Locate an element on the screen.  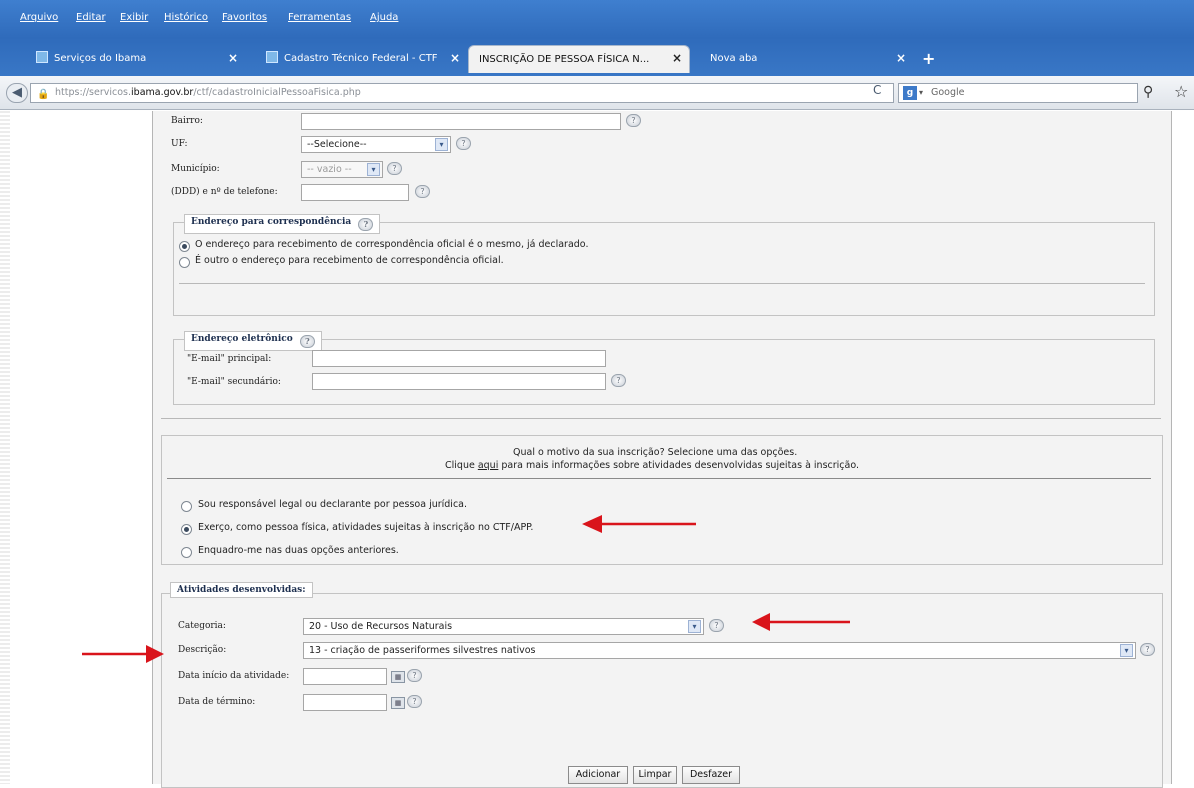
categoria-select: 20 - Uso de Recursos Naturais ▾ is located at coordinates (503, 626).